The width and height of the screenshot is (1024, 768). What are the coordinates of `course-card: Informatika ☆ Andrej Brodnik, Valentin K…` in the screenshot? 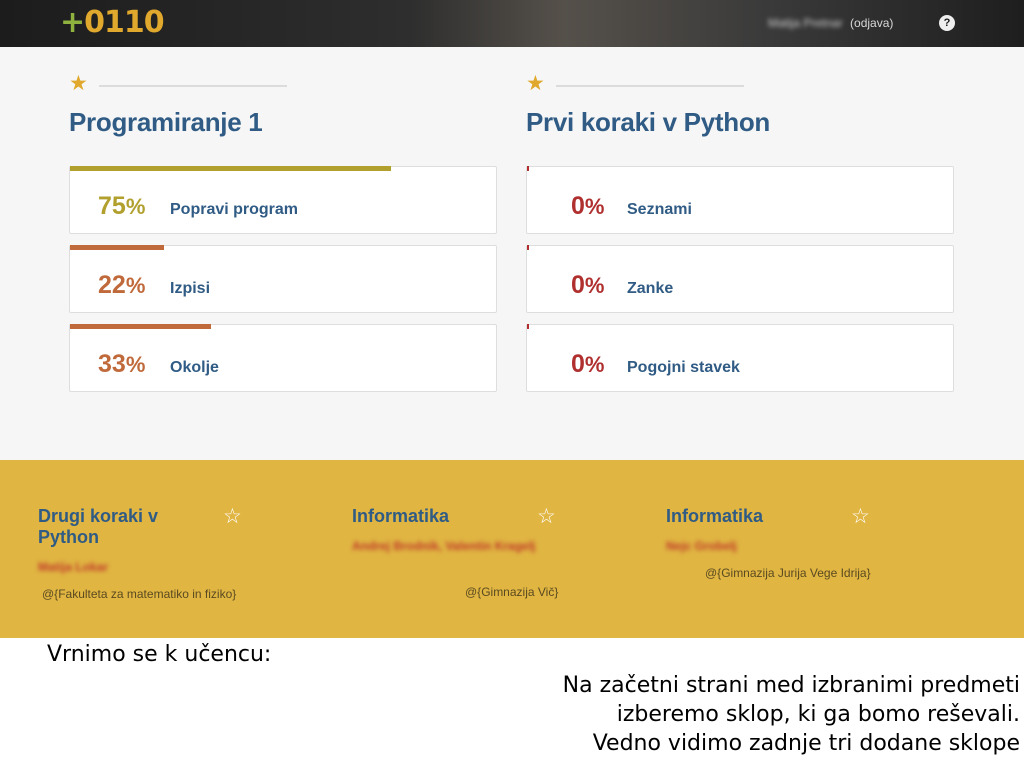 It's located at (472, 549).